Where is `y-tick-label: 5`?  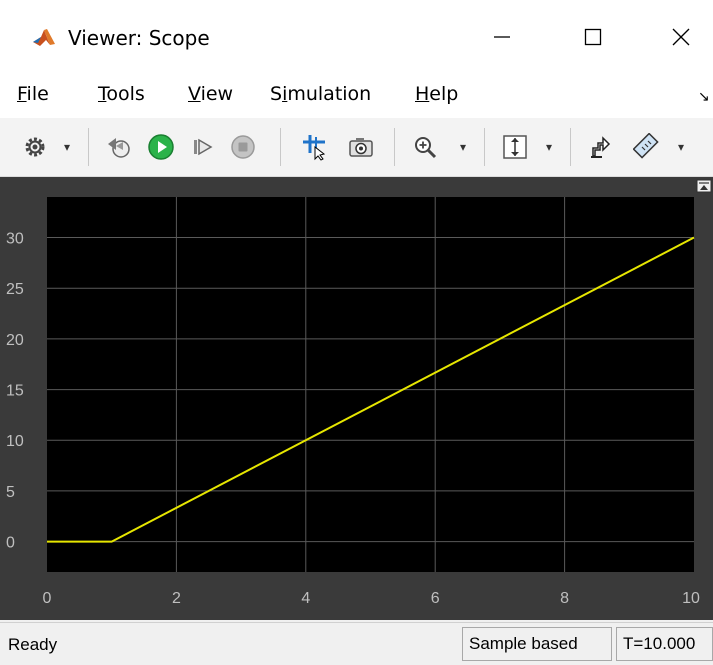
y-tick-label: 5 is located at coordinates (10, 492).